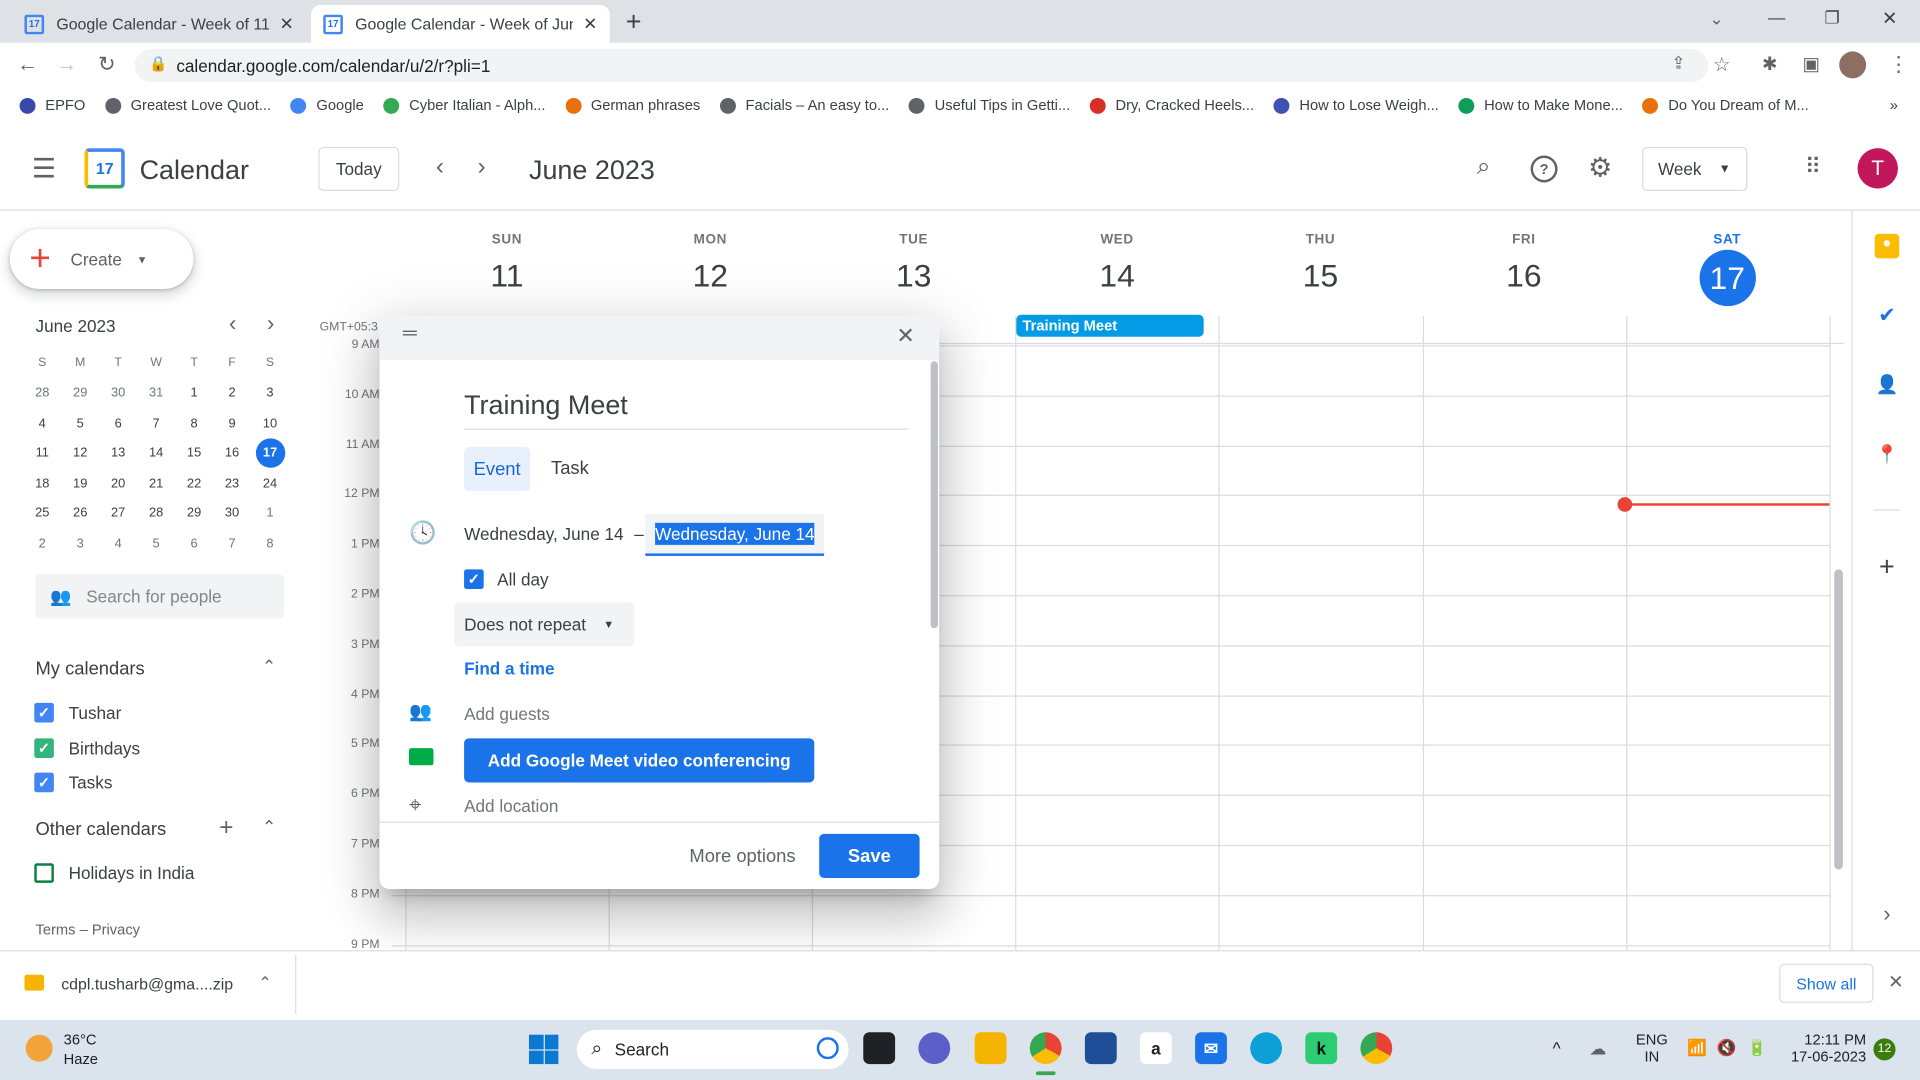 Image resolution: width=1920 pixels, height=1080 pixels. What do you see at coordinates (1722, 65) in the screenshot?
I see `bookmark-star-icon: ☆` at bounding box center [1722, 65].